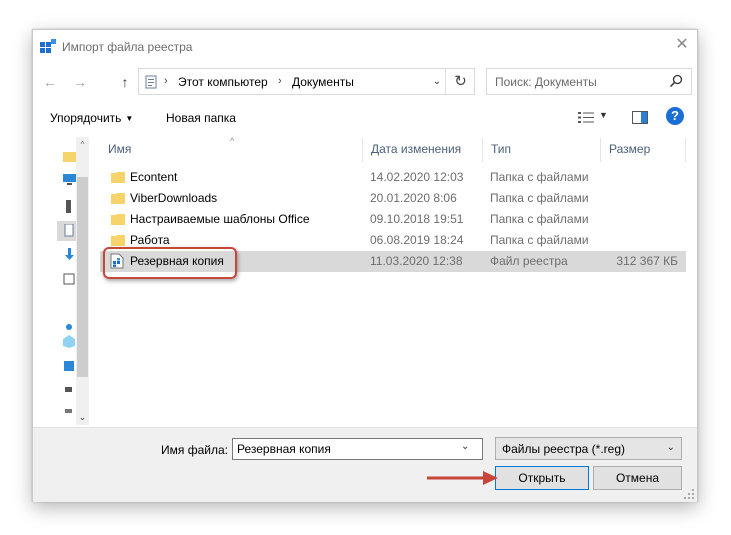 The height and width of the screenshot is (535, 731). Describe the element at coordinates (231, 149) in the screenshot. I see `column-header-name: Имя ^` at that location.